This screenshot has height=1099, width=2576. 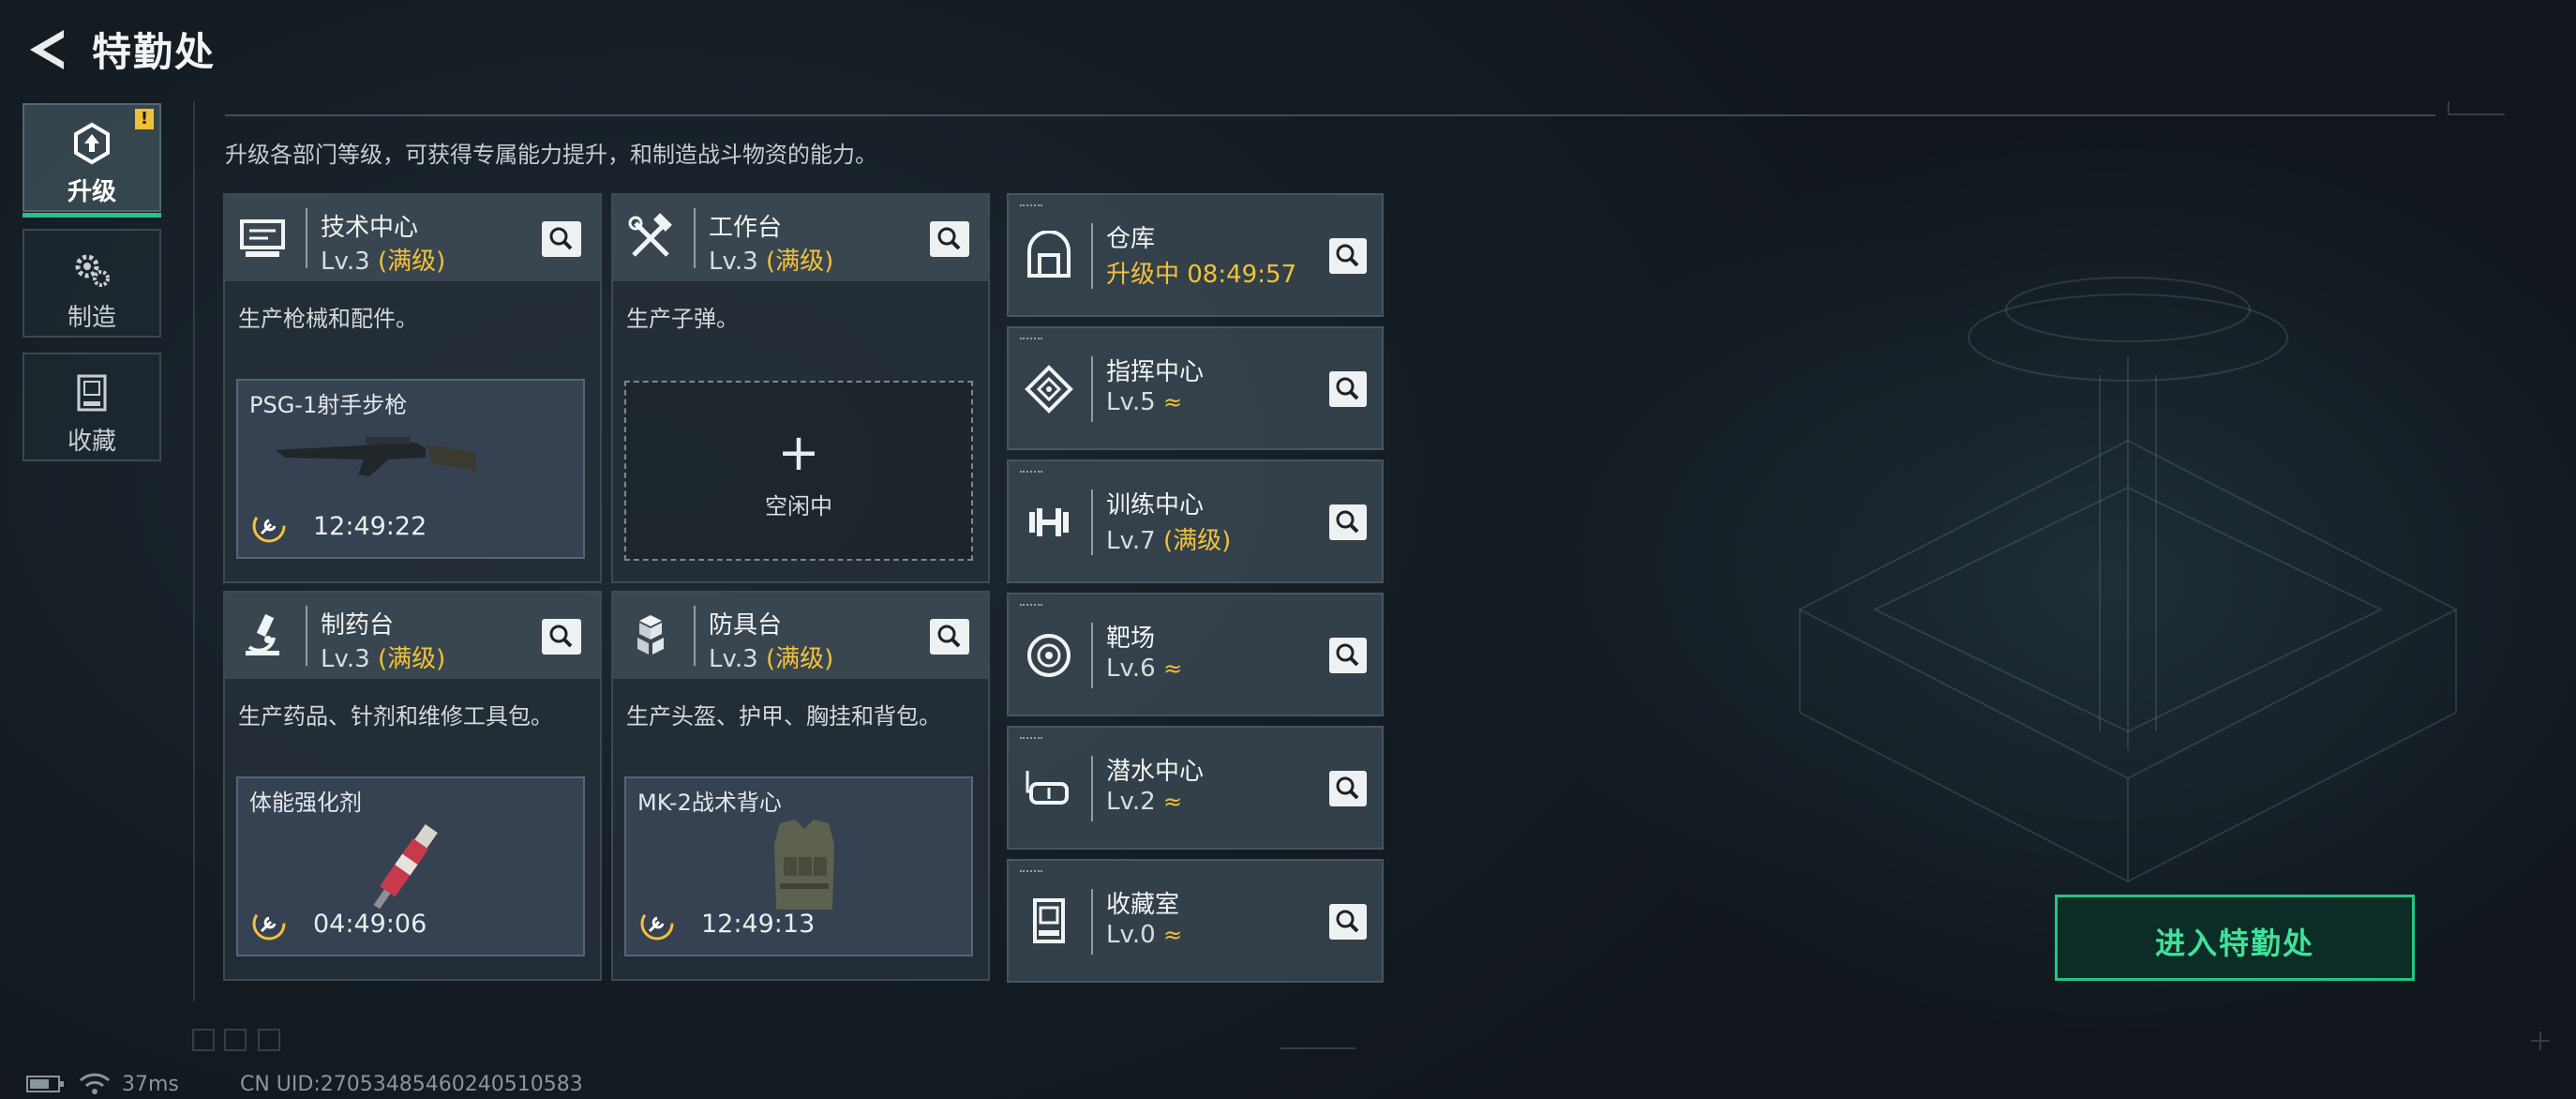 I want to click on building-level: Lv.6 ≈, so click(x=1144, y=669).